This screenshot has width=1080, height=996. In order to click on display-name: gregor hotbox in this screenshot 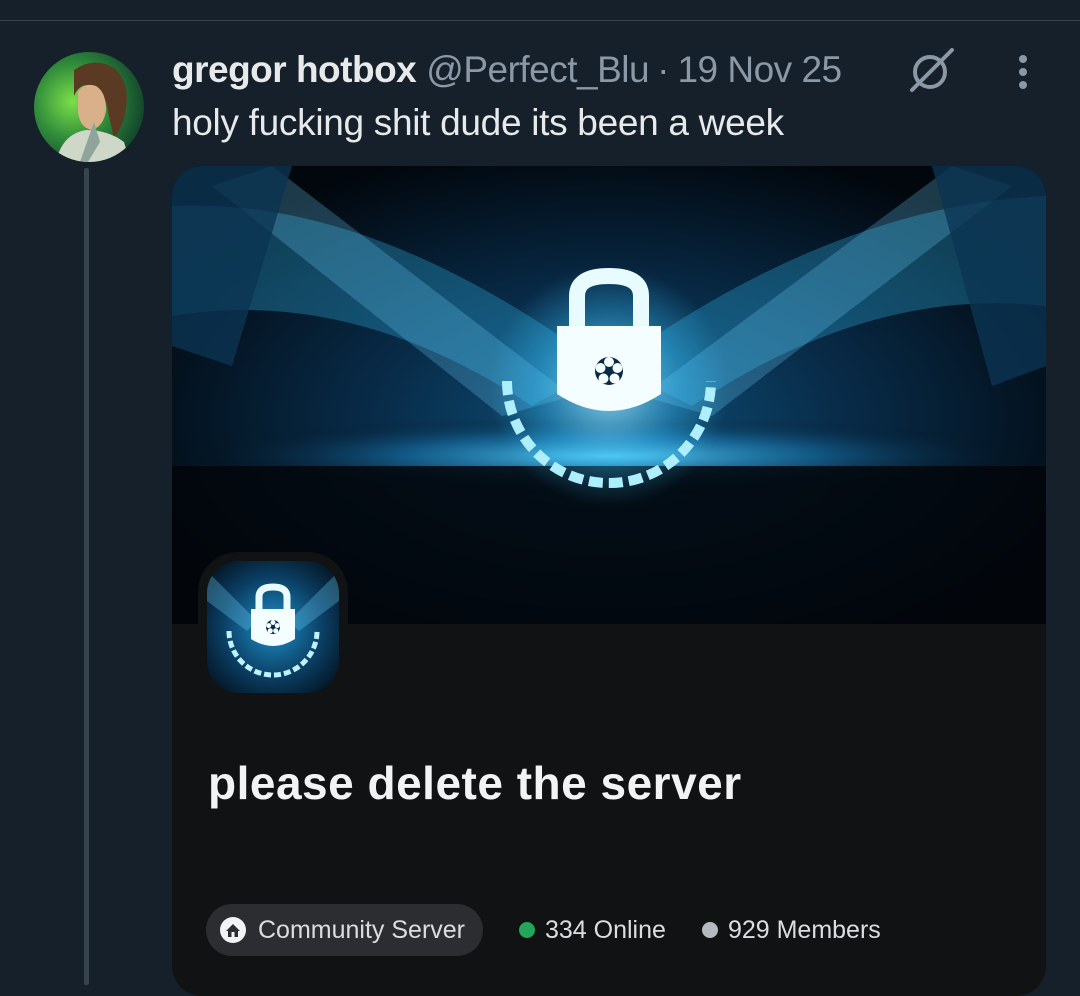, I will do `click(294, 70)`.